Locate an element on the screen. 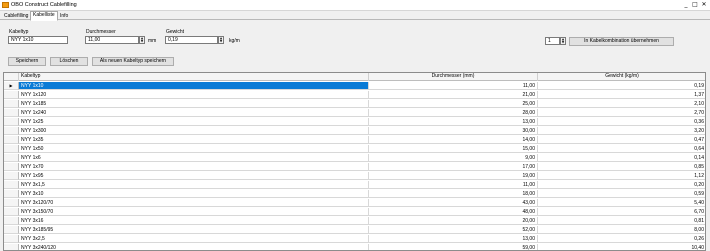 The width and height of the screenshot is (710, 251). table-row: NYY 1x240 28,00 2,70 is located at coordinates (354, 113).